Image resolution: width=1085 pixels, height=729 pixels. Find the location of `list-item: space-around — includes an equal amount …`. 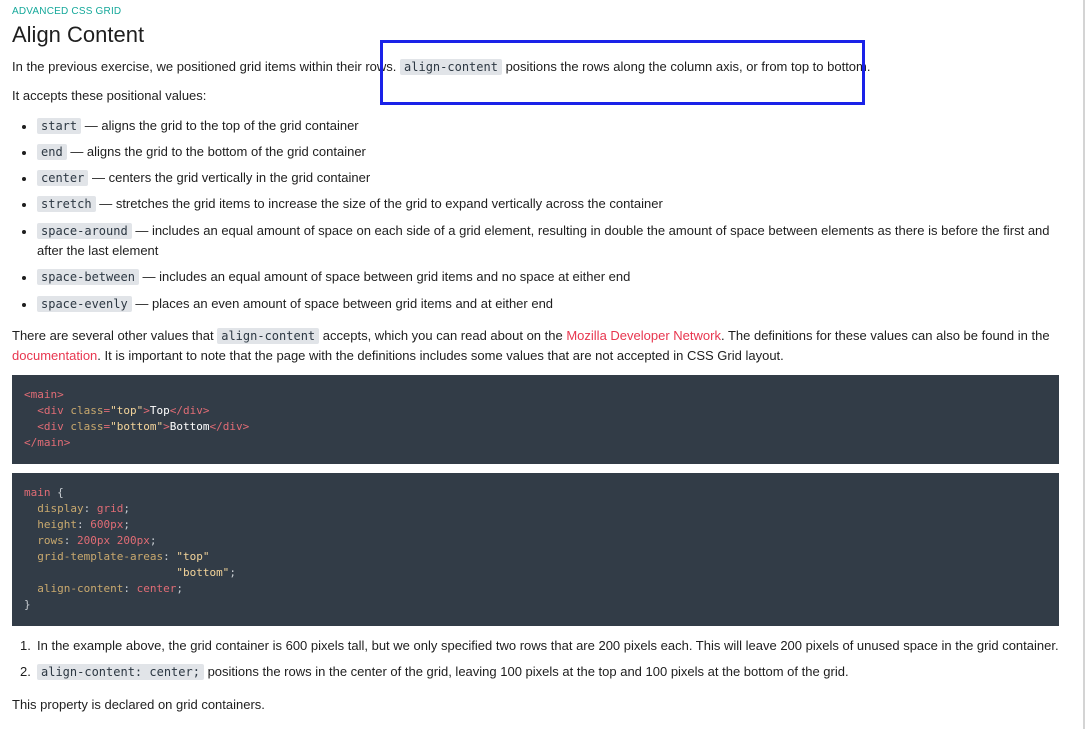

list-item: space-around — includes an equal amount … is located at coordinates (535, 241).